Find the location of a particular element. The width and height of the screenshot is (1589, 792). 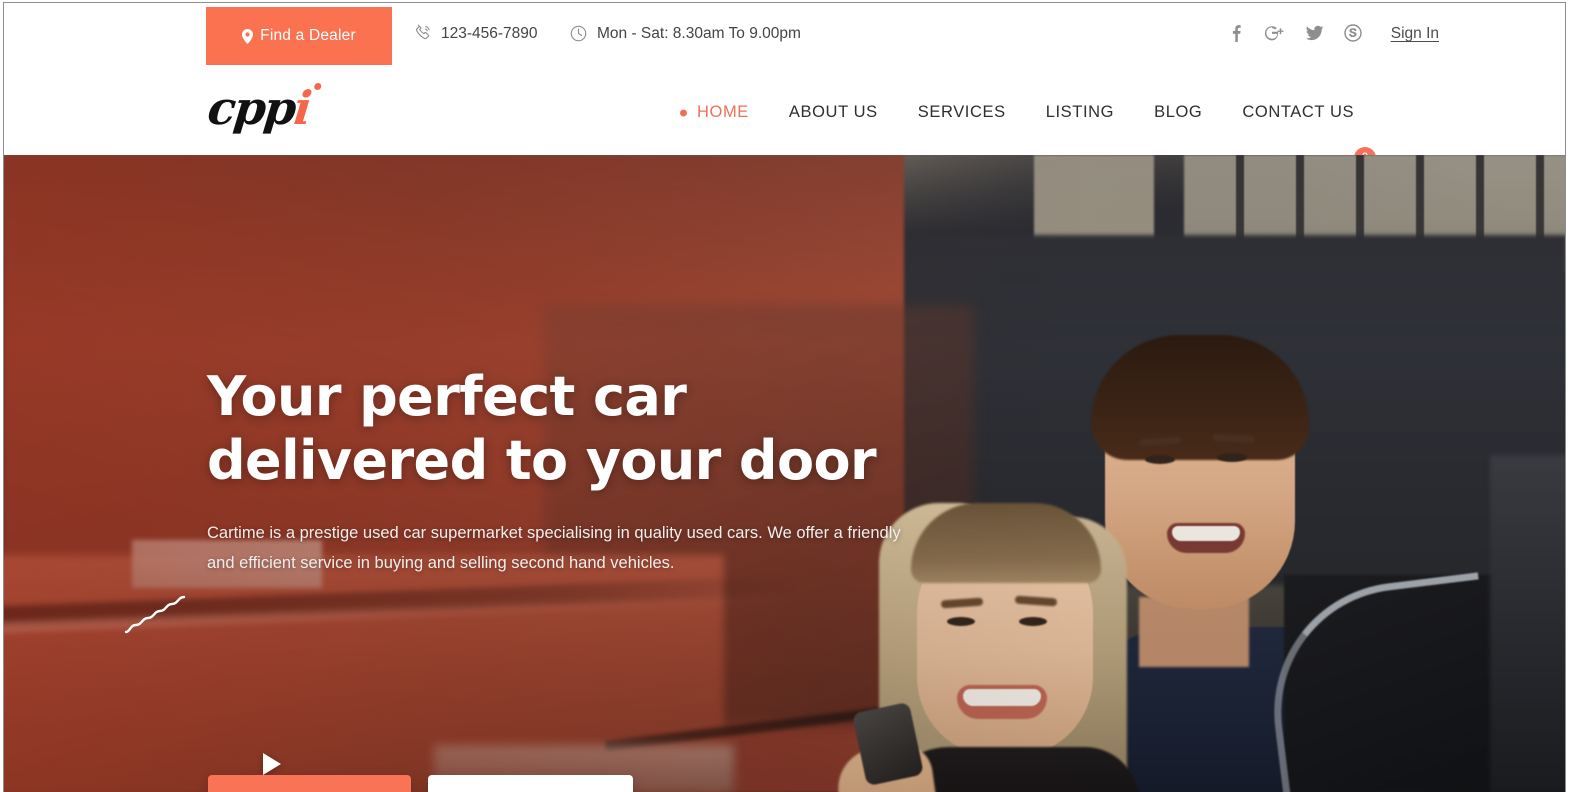

phone-icon is located at coordinates (422, 33).